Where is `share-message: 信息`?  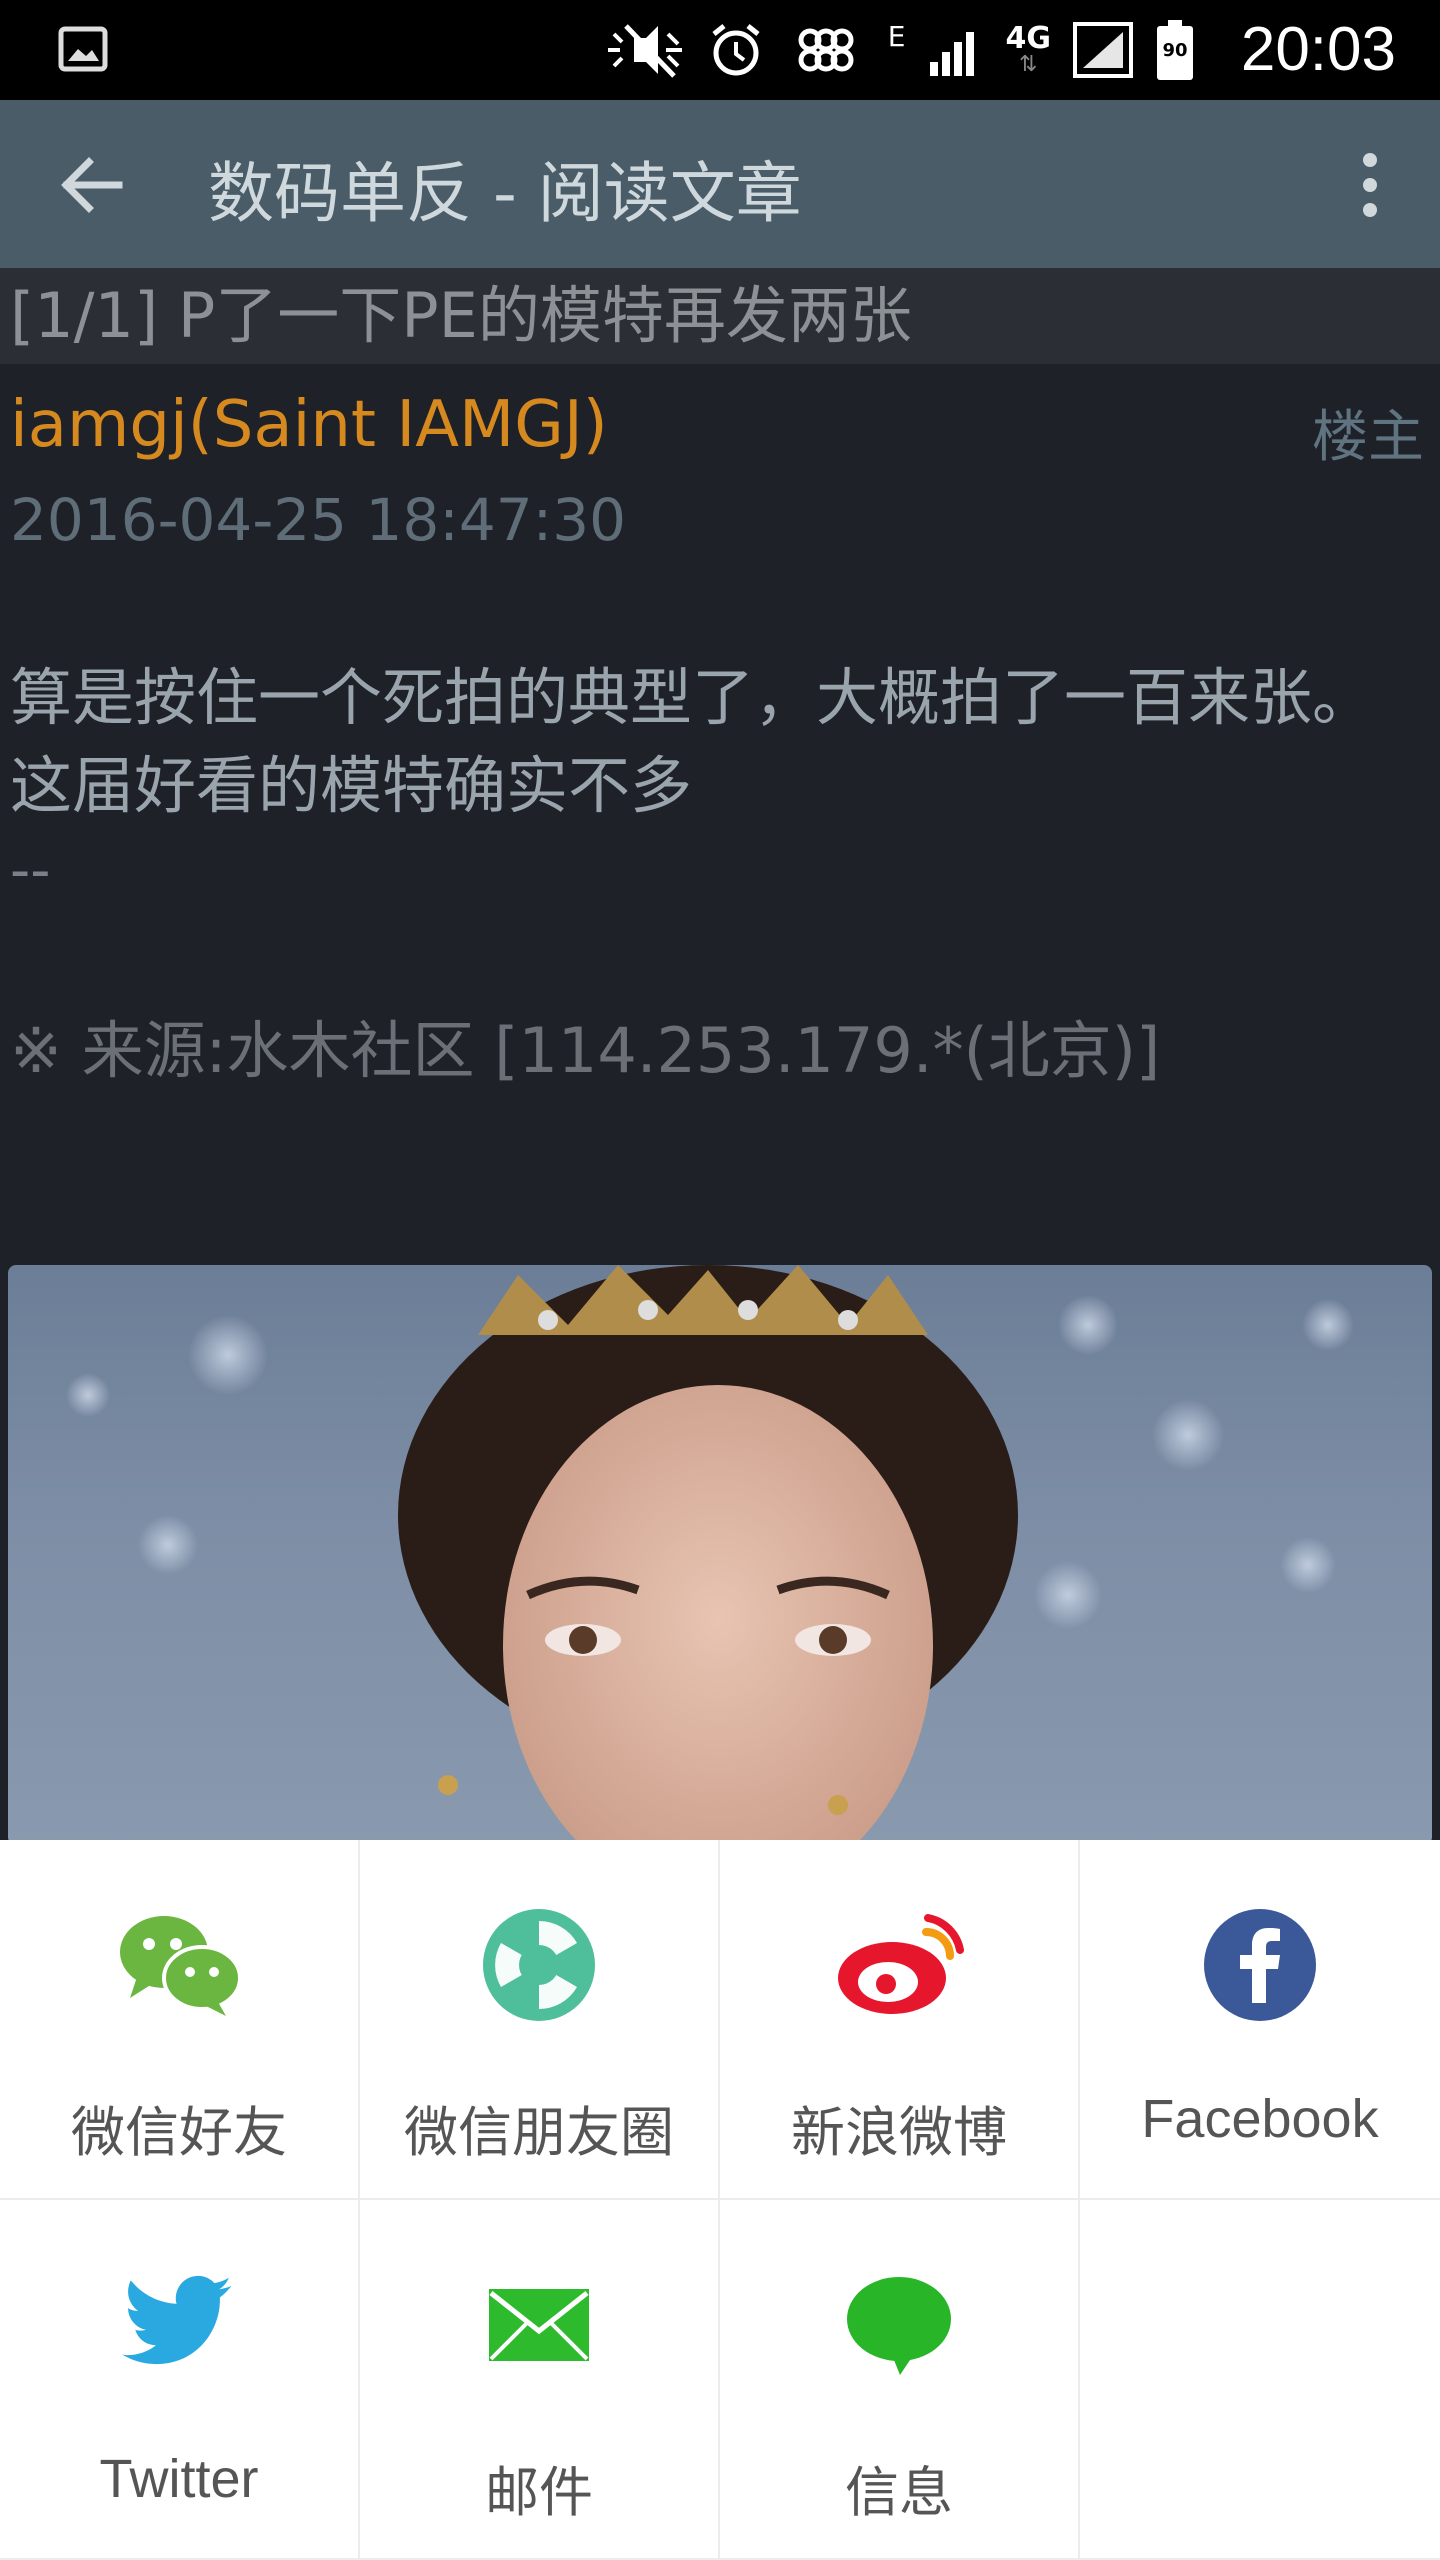
share-message: 信息 is located at coordinates (900, 2380).